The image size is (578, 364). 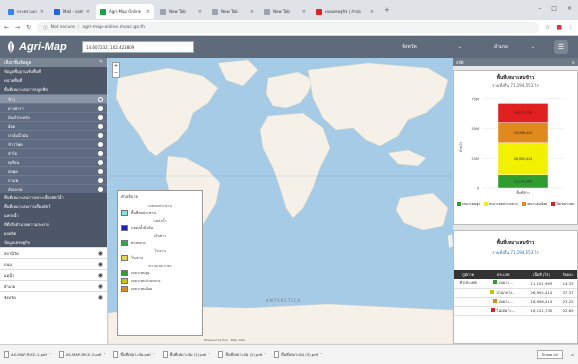 What do you see at coordinates (515, 311) in the screenshot?
I see `table-row: ไม่เหมาะ... 16,151,730 22.65` at bounding box center [515, 311].